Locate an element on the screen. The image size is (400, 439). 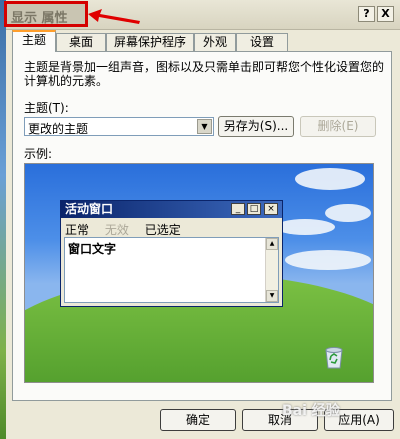
watermark: Bai 经验 is located at coordinates (311, 411).